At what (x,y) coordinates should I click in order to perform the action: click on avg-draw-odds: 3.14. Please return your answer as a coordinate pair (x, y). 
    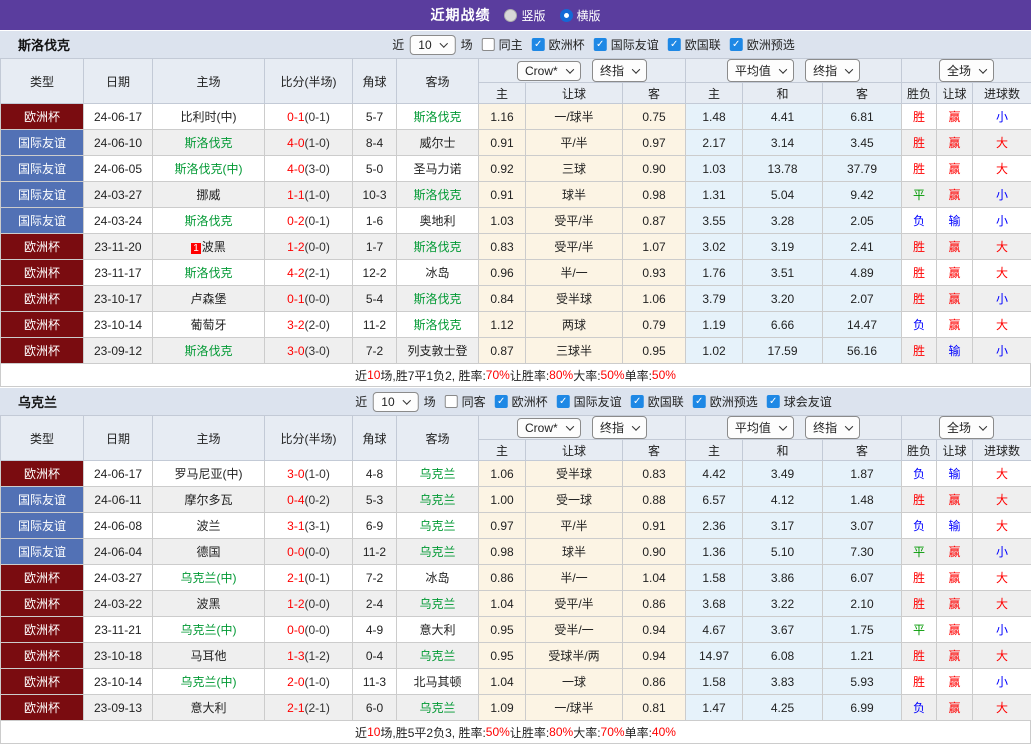
    Looking at the image, I should click on (782, 142).